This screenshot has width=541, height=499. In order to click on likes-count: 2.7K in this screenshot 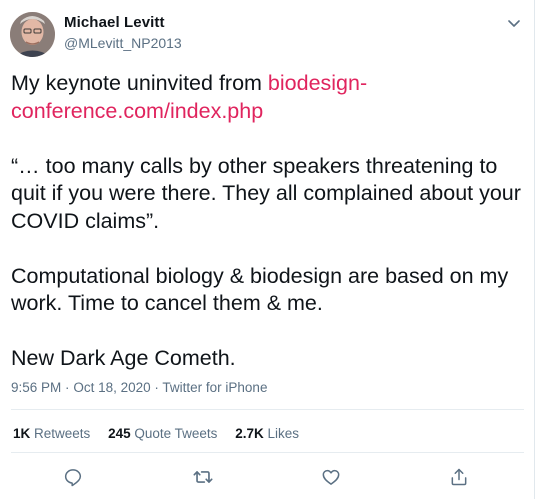, I will do `click(249, 433)`.